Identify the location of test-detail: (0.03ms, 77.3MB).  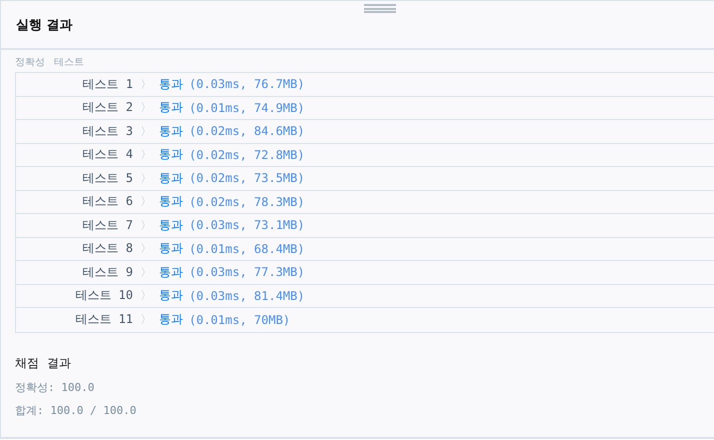
(247, 272).